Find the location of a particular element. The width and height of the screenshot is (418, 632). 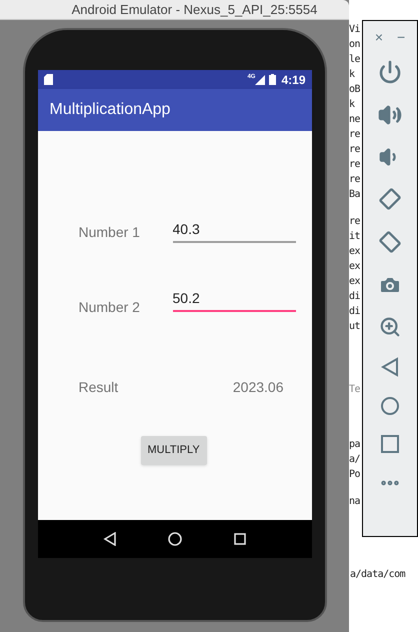

code-fragment: Vi is located at coordinates (355, 30).